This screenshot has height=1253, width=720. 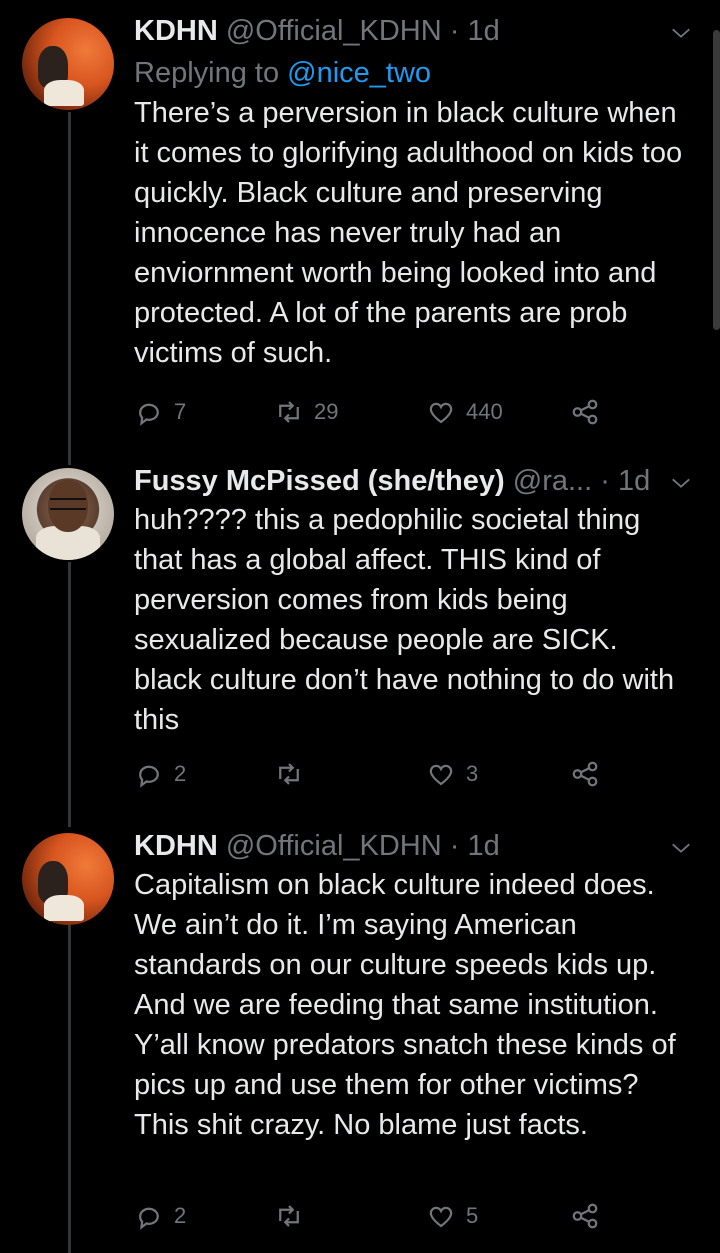 I want to click on like-count: 3, so click(x=472, y=773).